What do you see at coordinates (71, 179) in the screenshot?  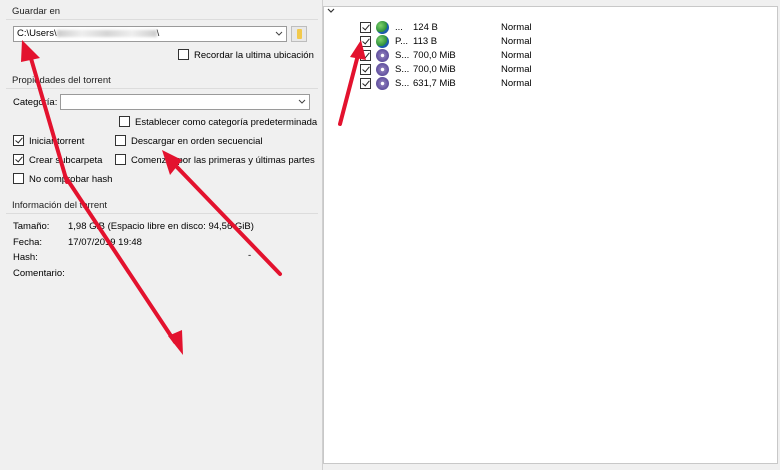 I see `skip-hash-check-label: No comprobar hash` at bounding box center [71, 179].